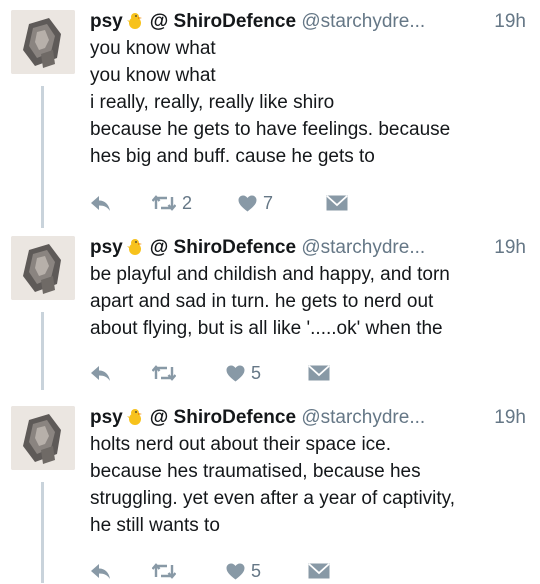  Describe the element at coordinates (187, 202) in the screenshot. I see `retweet-count: 2` at that location.